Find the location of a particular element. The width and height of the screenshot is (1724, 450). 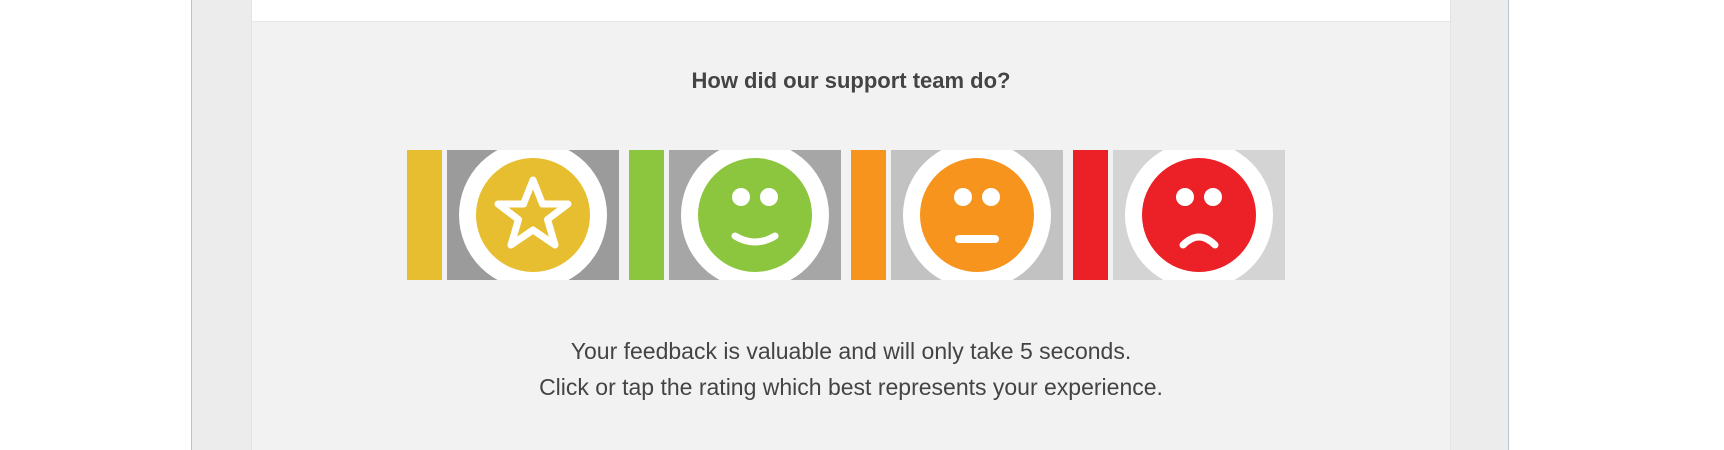

smiley-happy-icon is located at coordinates (755, 215).